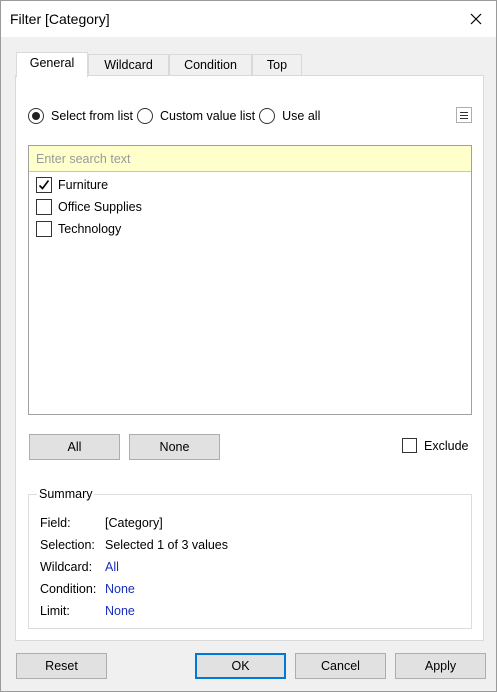 The height and width of the screenshot is (692, 497). What do you see at coordinates (60, 19) in the screenshot?
I see `window-title: Filter [Category]` at bounding box center [60, 19].